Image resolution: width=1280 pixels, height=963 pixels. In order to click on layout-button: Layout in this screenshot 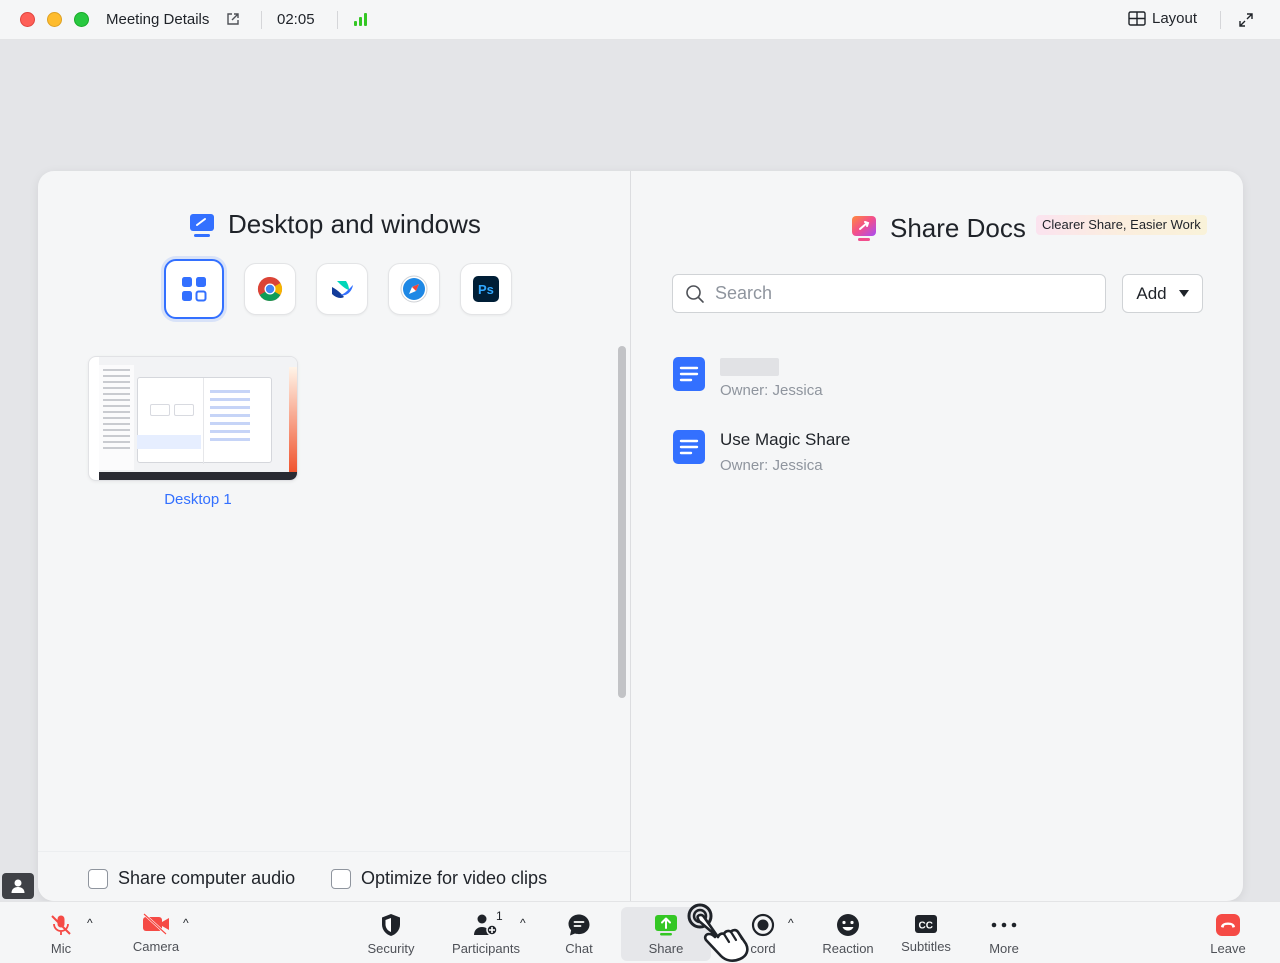, I will do `click(1162, 18)`.